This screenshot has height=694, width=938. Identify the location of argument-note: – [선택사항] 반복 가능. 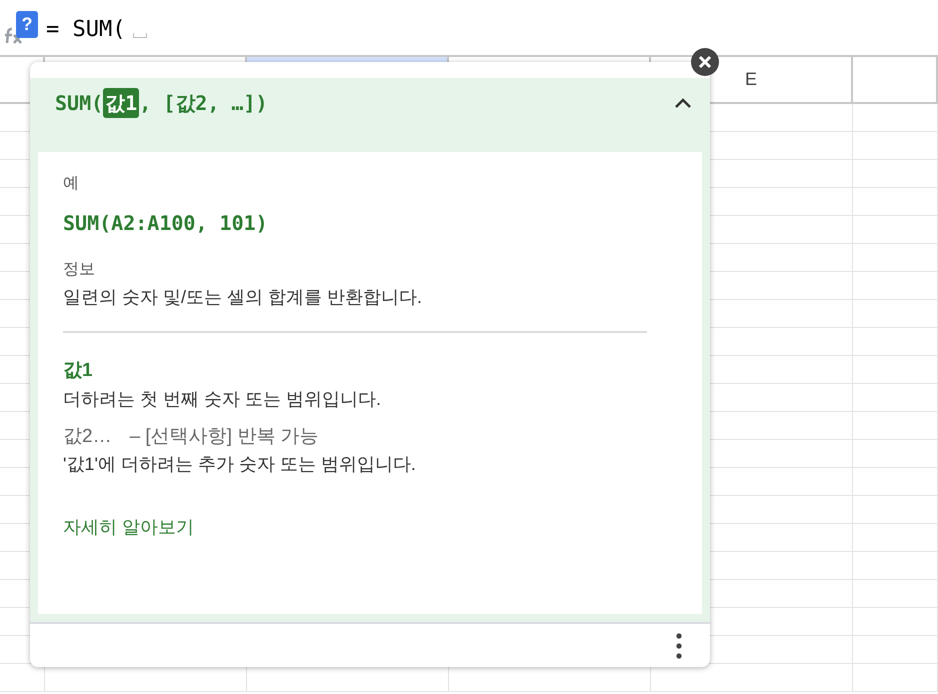
(224, 436).